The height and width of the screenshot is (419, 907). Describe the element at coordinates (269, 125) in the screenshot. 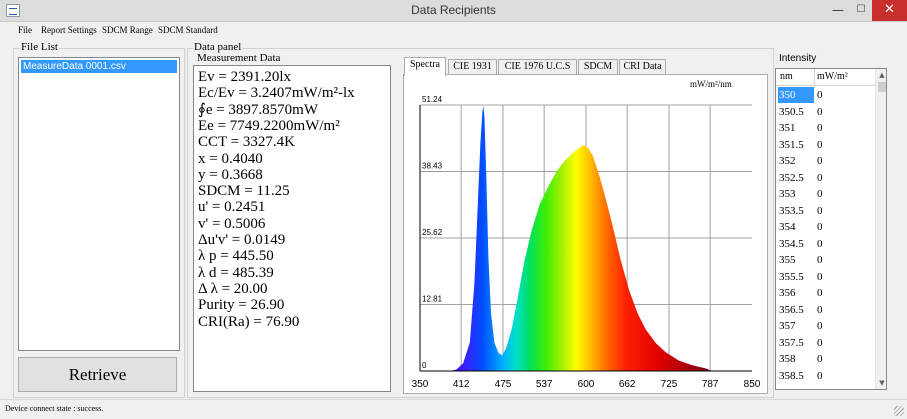

I see `measurement-line: Ee = 7749.2200mW/m²` at that location.